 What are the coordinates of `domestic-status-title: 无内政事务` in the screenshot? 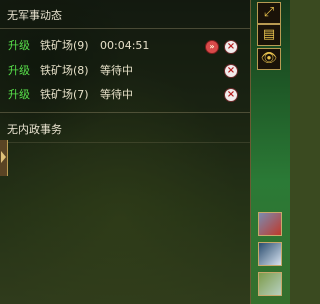 It's located at (34, 129).